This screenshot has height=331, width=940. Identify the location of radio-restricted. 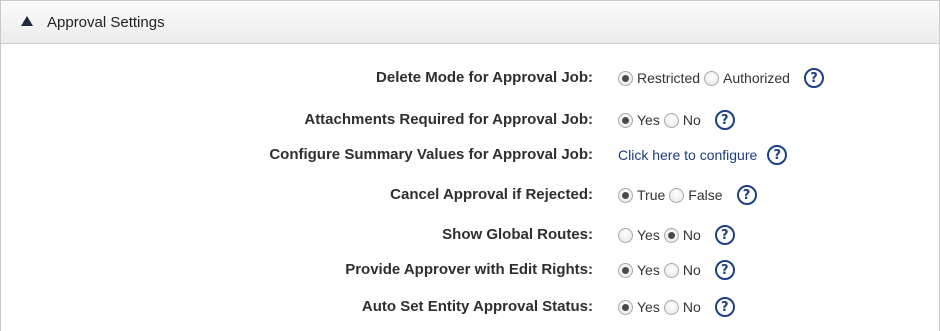
(625, 78).